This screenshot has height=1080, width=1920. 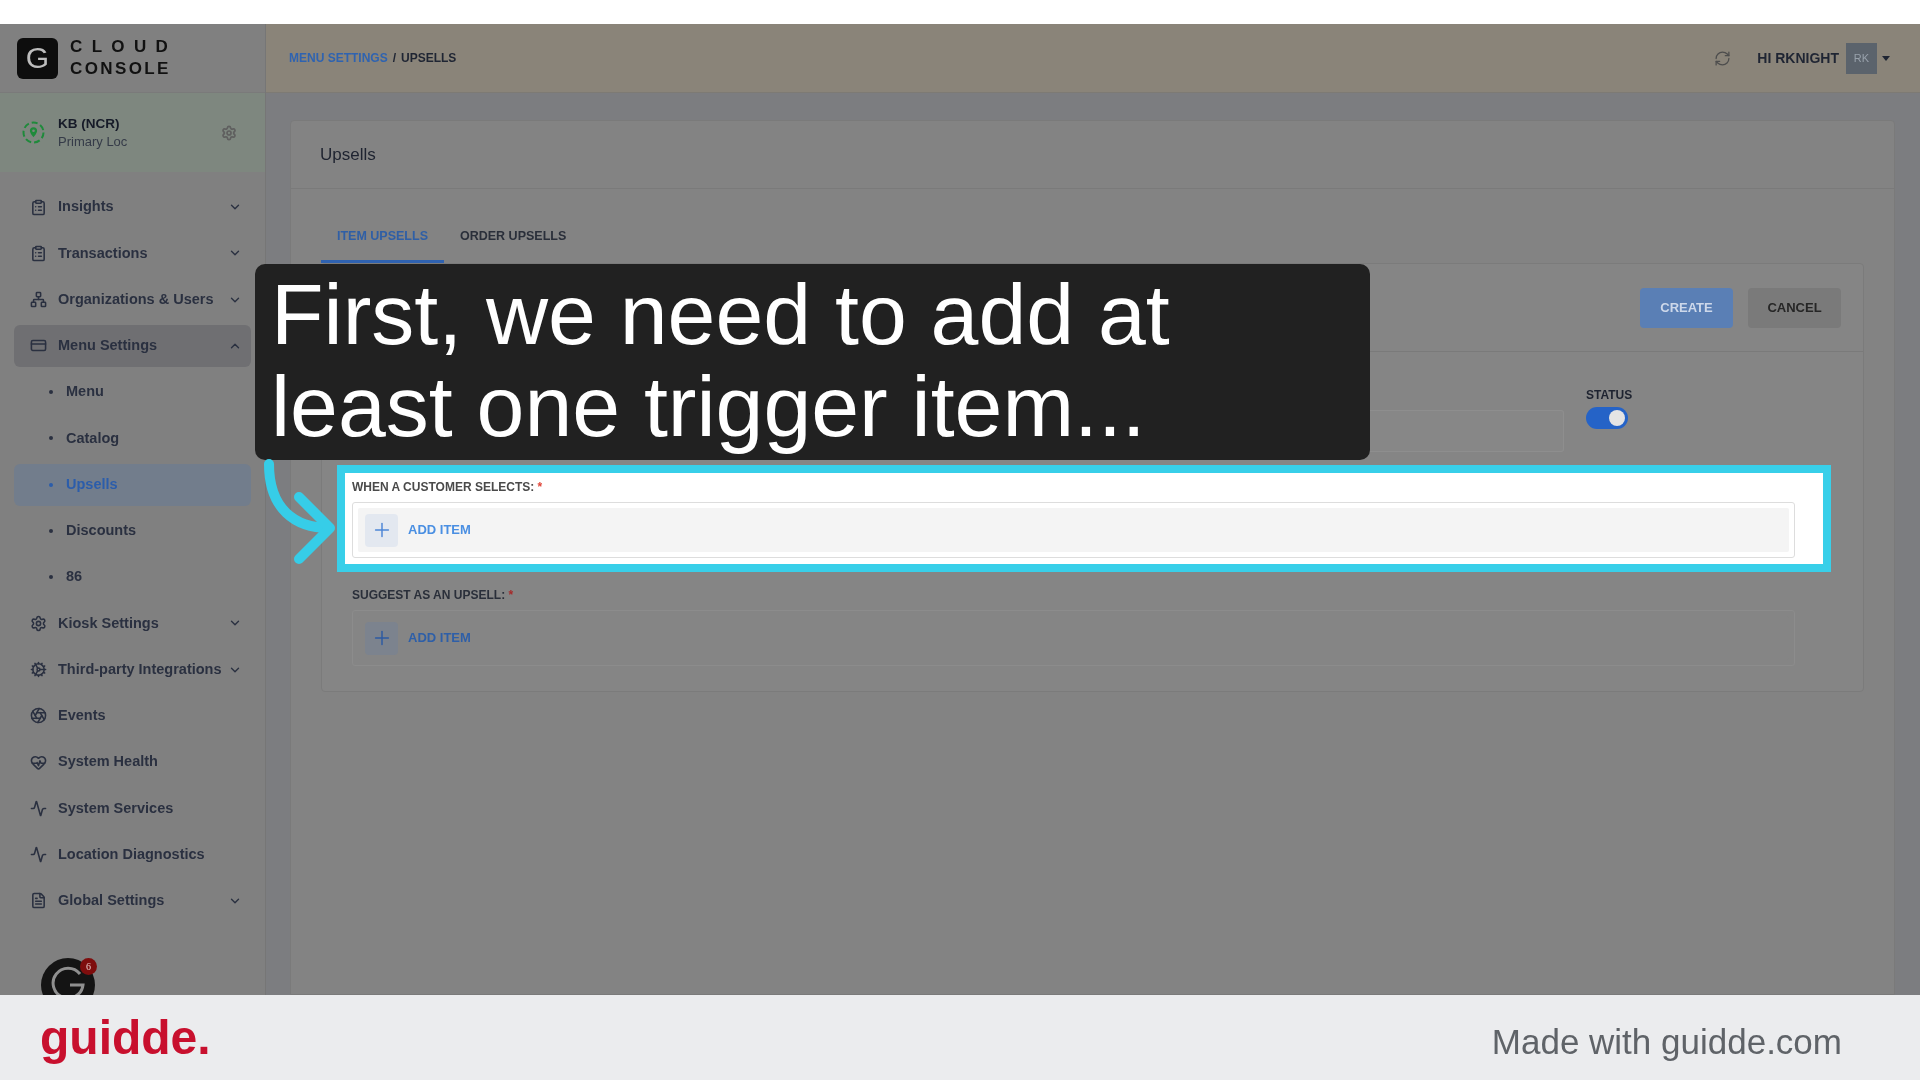 What do you see at coordinates (88, 966) in the screenshot?
I see `notification-badge: 6` at bounding box center [88, 966].